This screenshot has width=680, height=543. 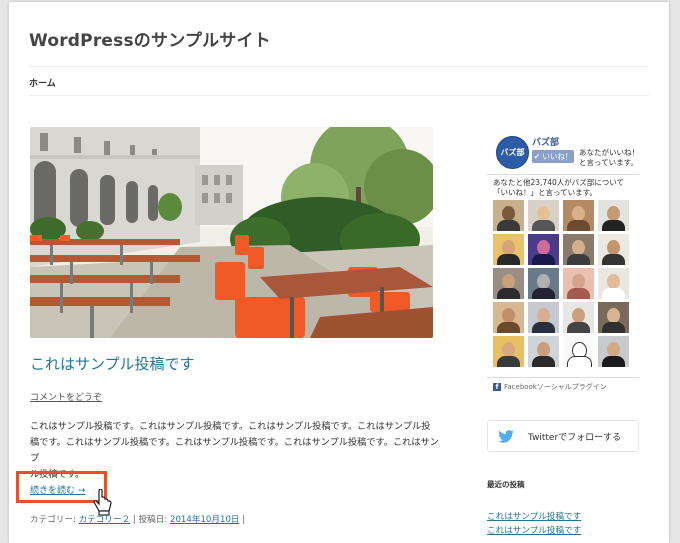 I want to click on facebook-plugin-credit: f Facebookソーシャルプラグイン, so click(x=550, y=387).